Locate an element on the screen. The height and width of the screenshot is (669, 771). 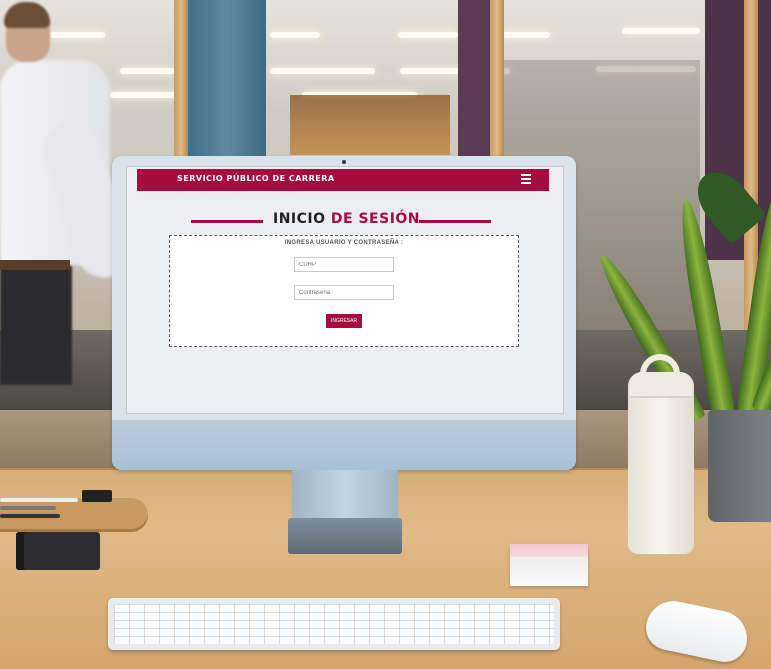
notebook is located at coordinates (58, 551).